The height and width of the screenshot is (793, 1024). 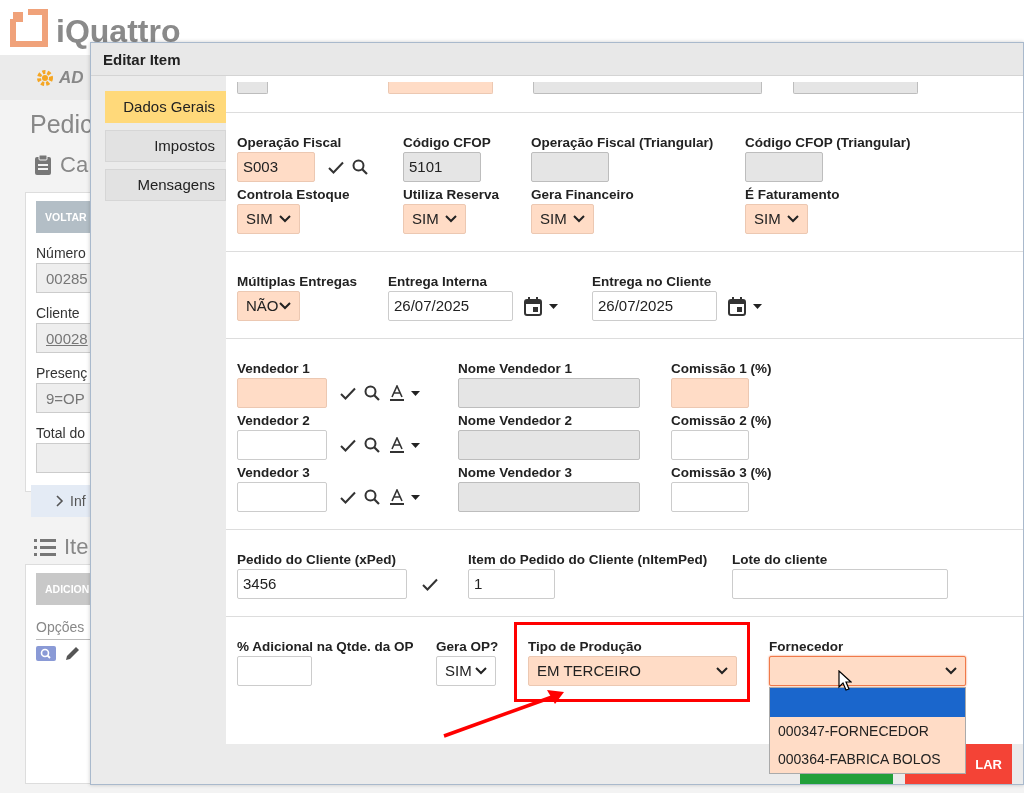 I want to click on section-title: Ite, so click(x=76, y=547).